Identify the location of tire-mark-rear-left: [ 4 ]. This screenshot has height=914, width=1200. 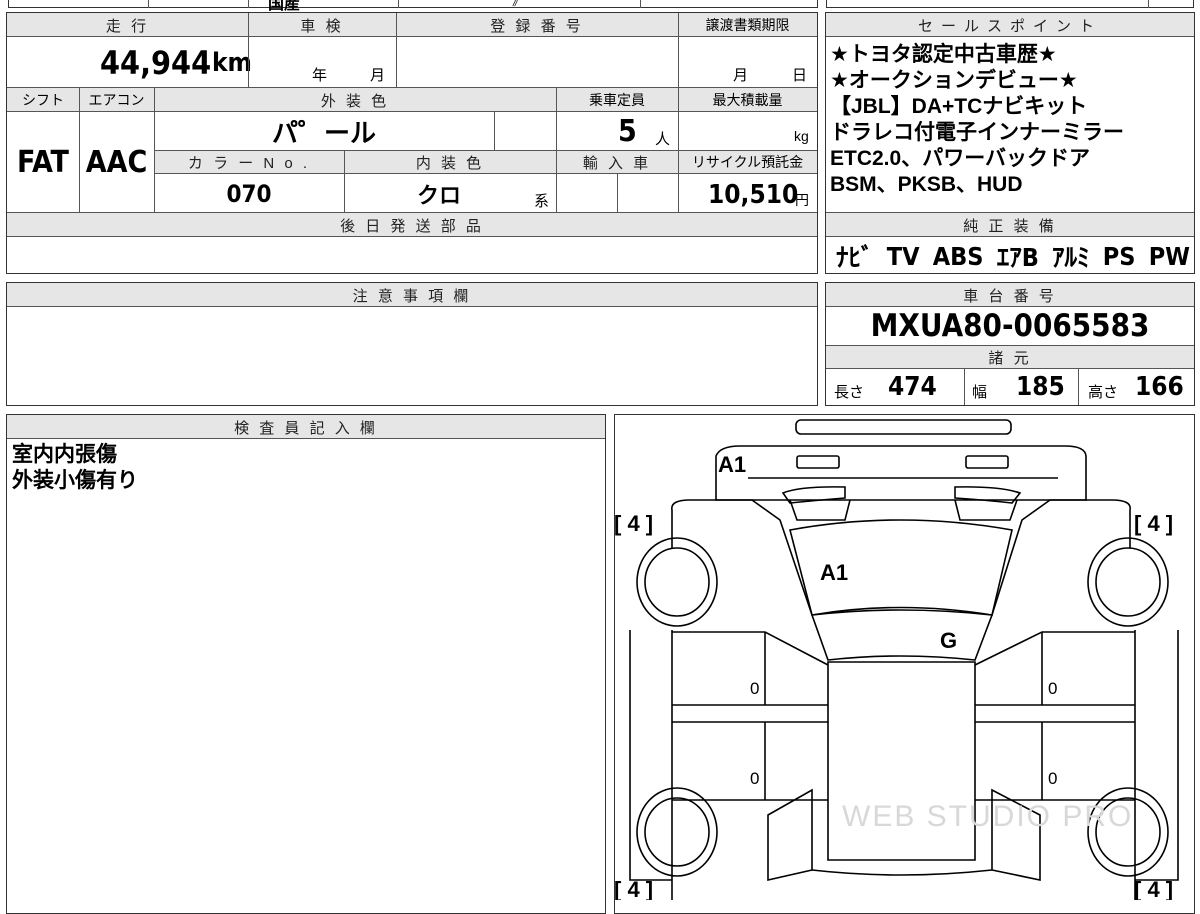
(633, 888).